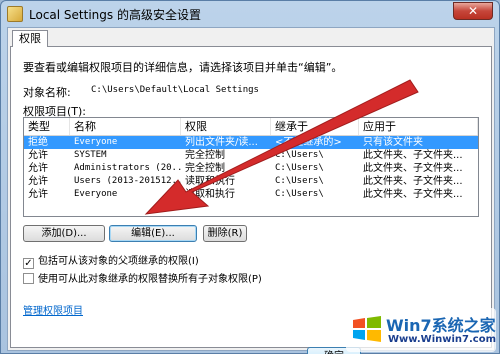 Image resolution: width=500 pixels, height=354 pixels. Describe the element at coordinates (30, 38) in the screenshot. I see `tab-permissions: 权限` at that location.